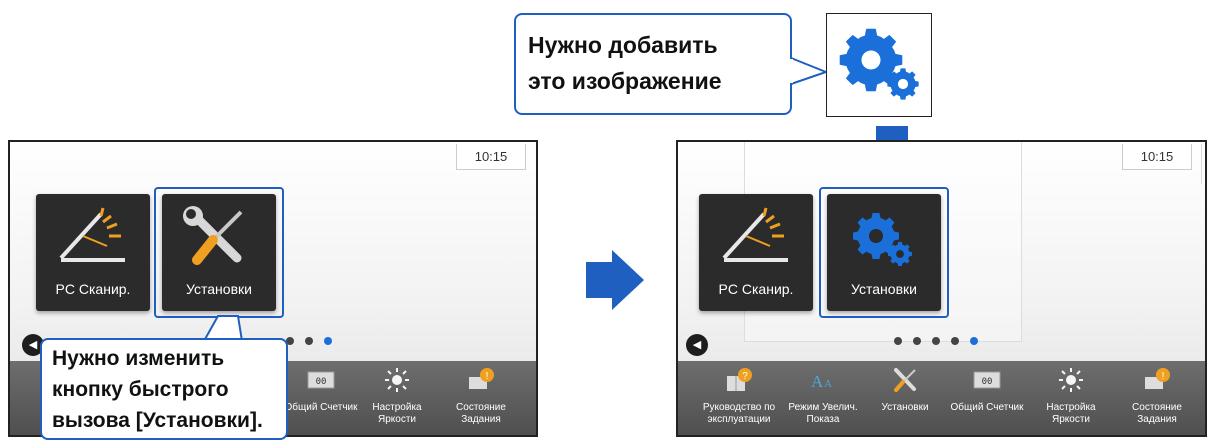 This screenshot has height=441, width=1209. I want to click on callout-text-line-3: вызова [Установки]., so click(157, 420).